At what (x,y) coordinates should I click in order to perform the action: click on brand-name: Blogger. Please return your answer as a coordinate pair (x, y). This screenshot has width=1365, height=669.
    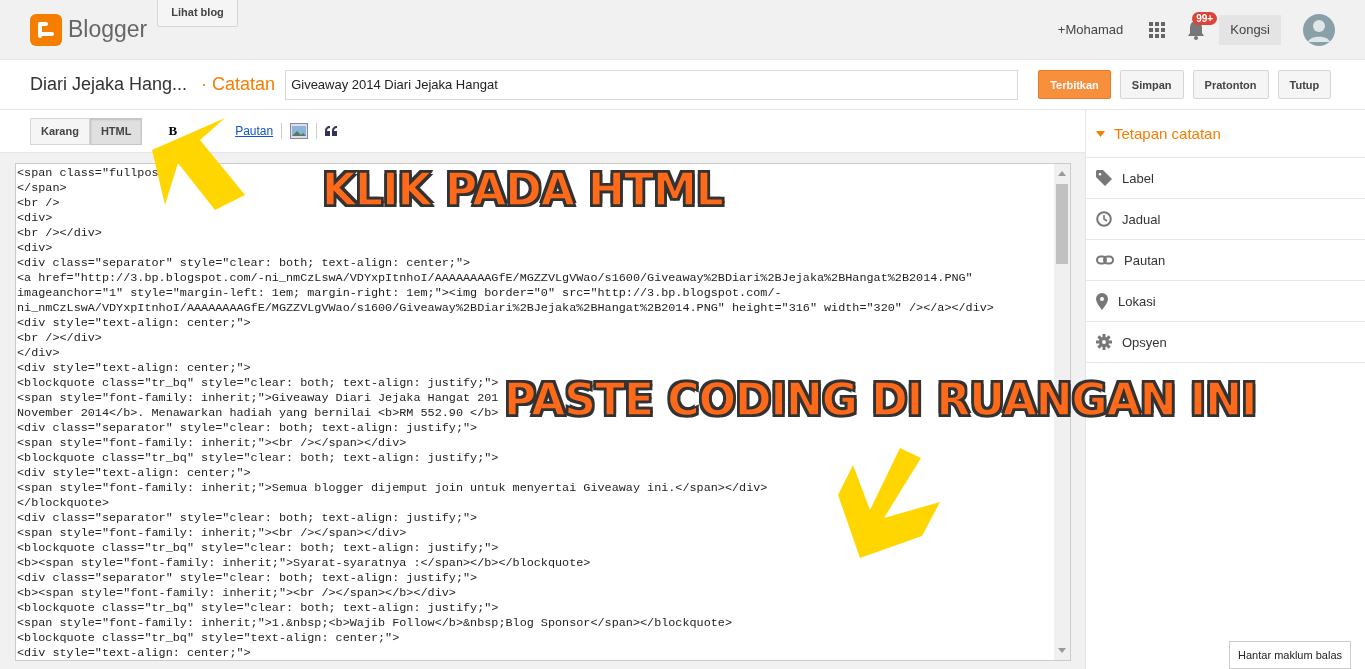
    Looking at the image, I should click on (108, 29).